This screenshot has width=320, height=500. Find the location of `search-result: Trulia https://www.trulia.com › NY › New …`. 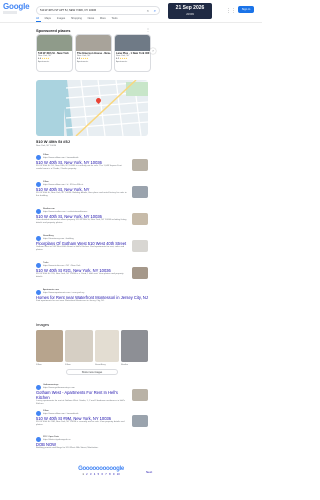

search-result: Trulia https://www.trulia.com › NY › New … is located at coordinates (92, 270).